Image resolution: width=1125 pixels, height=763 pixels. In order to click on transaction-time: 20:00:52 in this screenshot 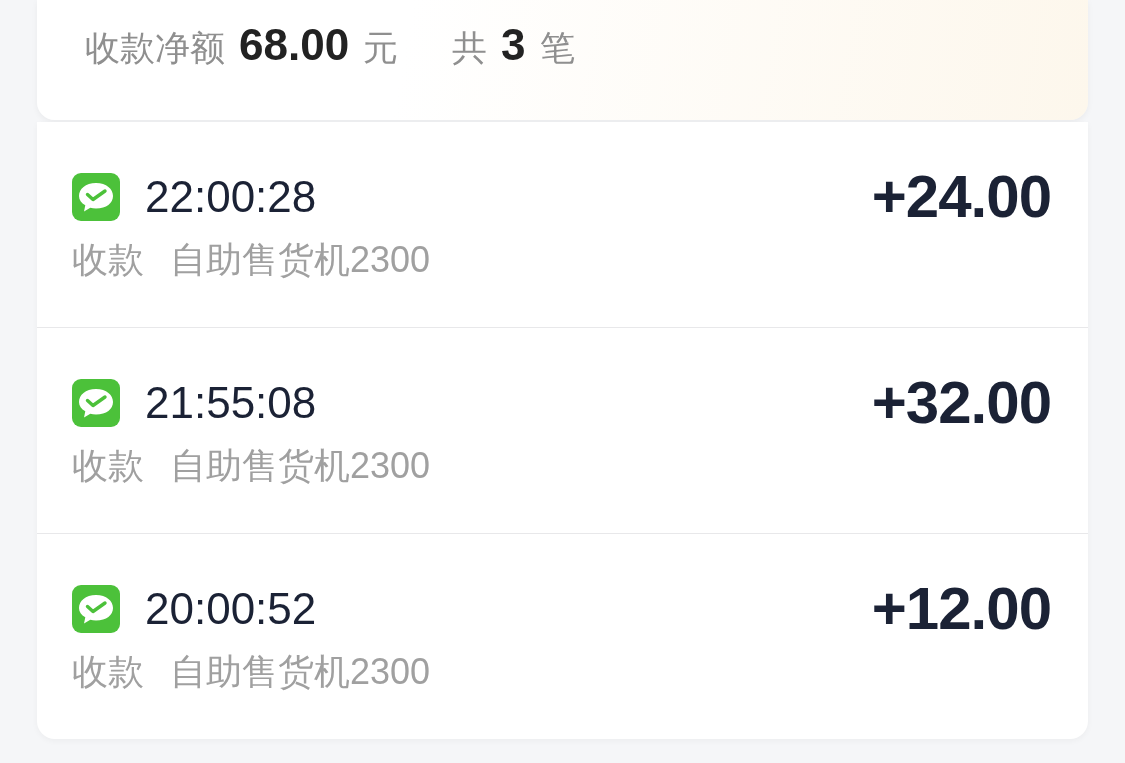, I will do `click(231, 609)`.